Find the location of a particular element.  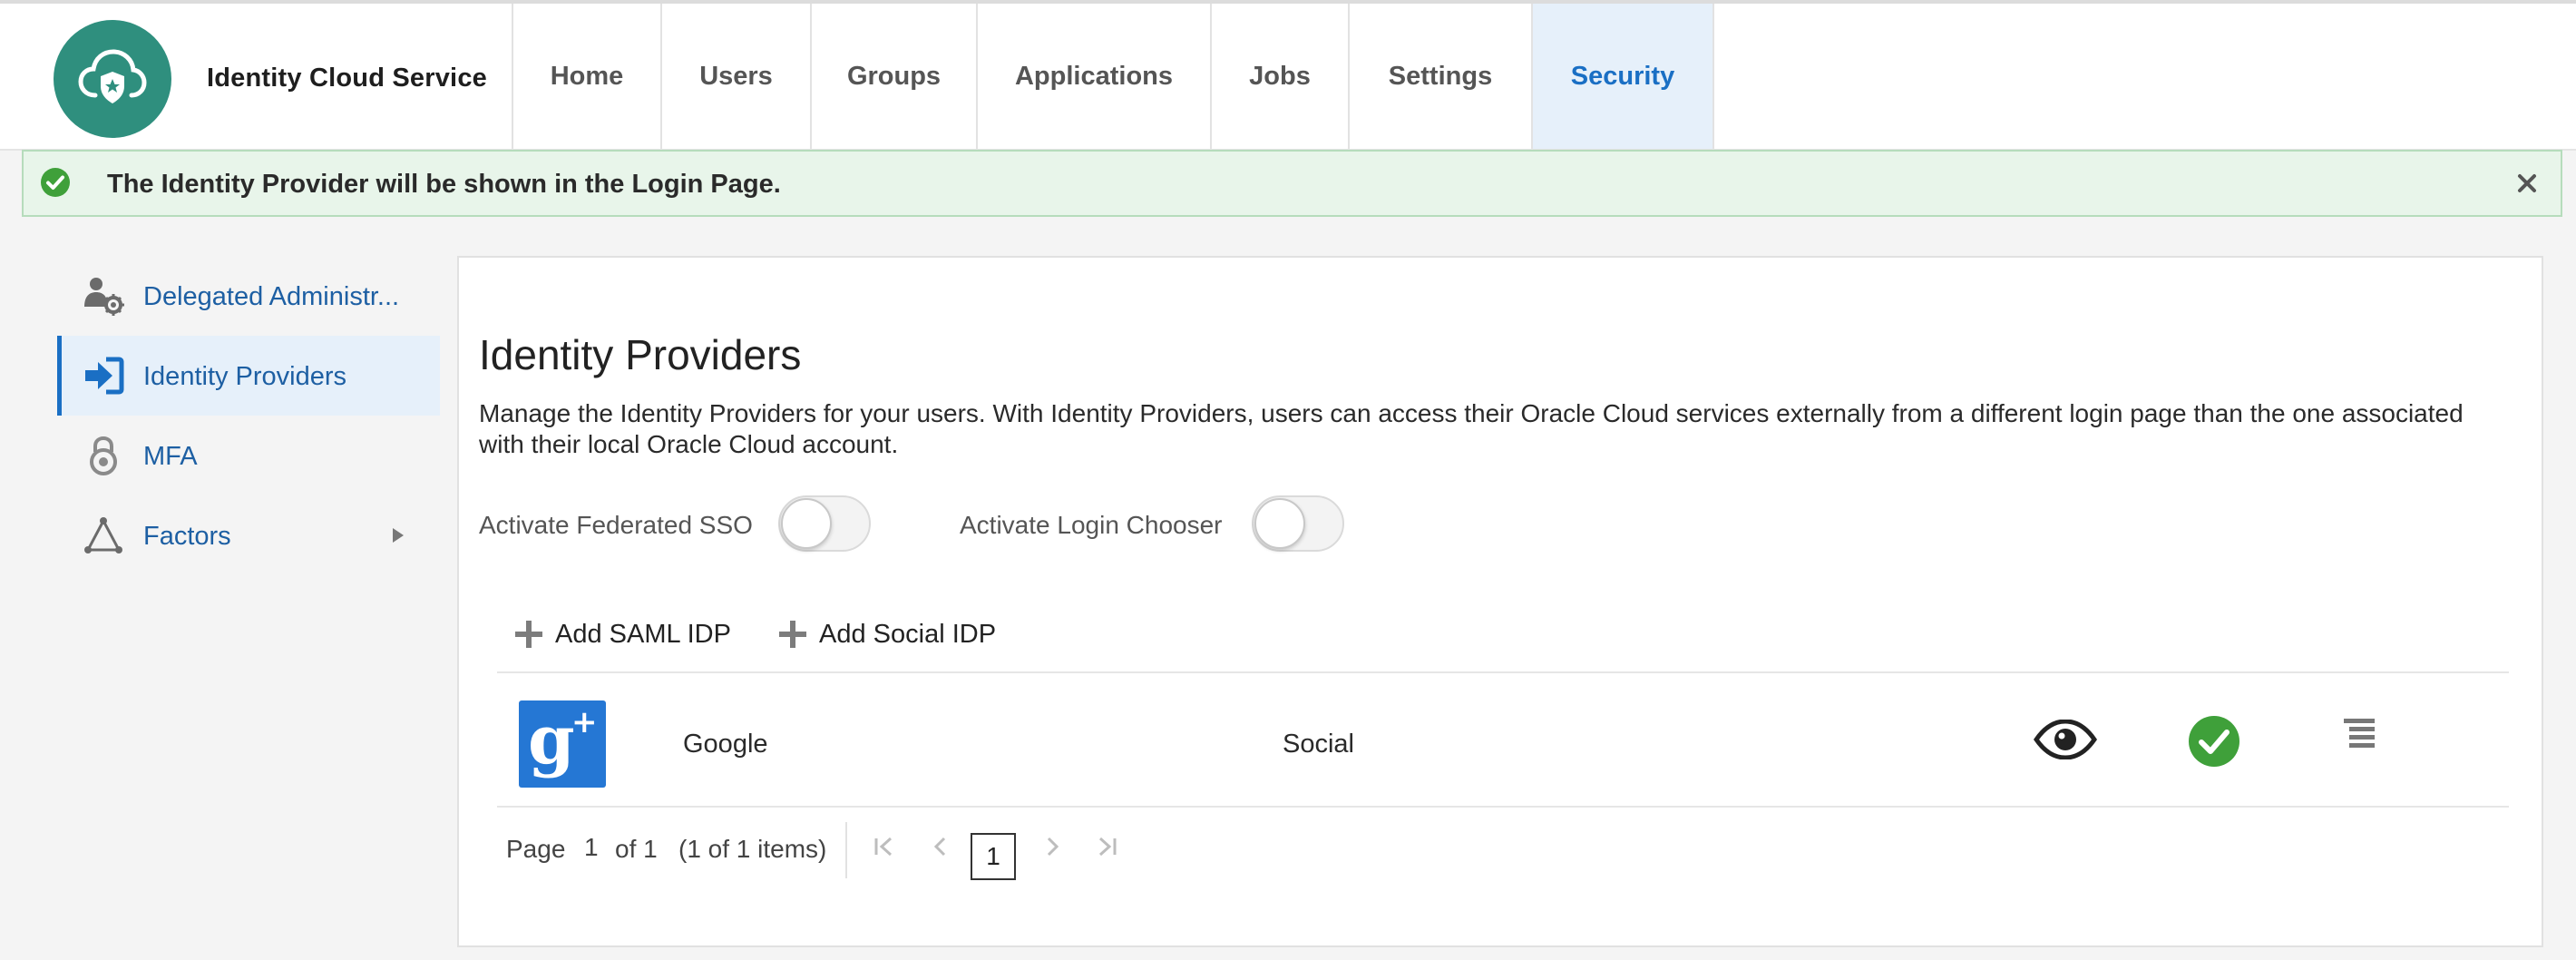

tab-security: Security is located at coordinates (1622, 76).